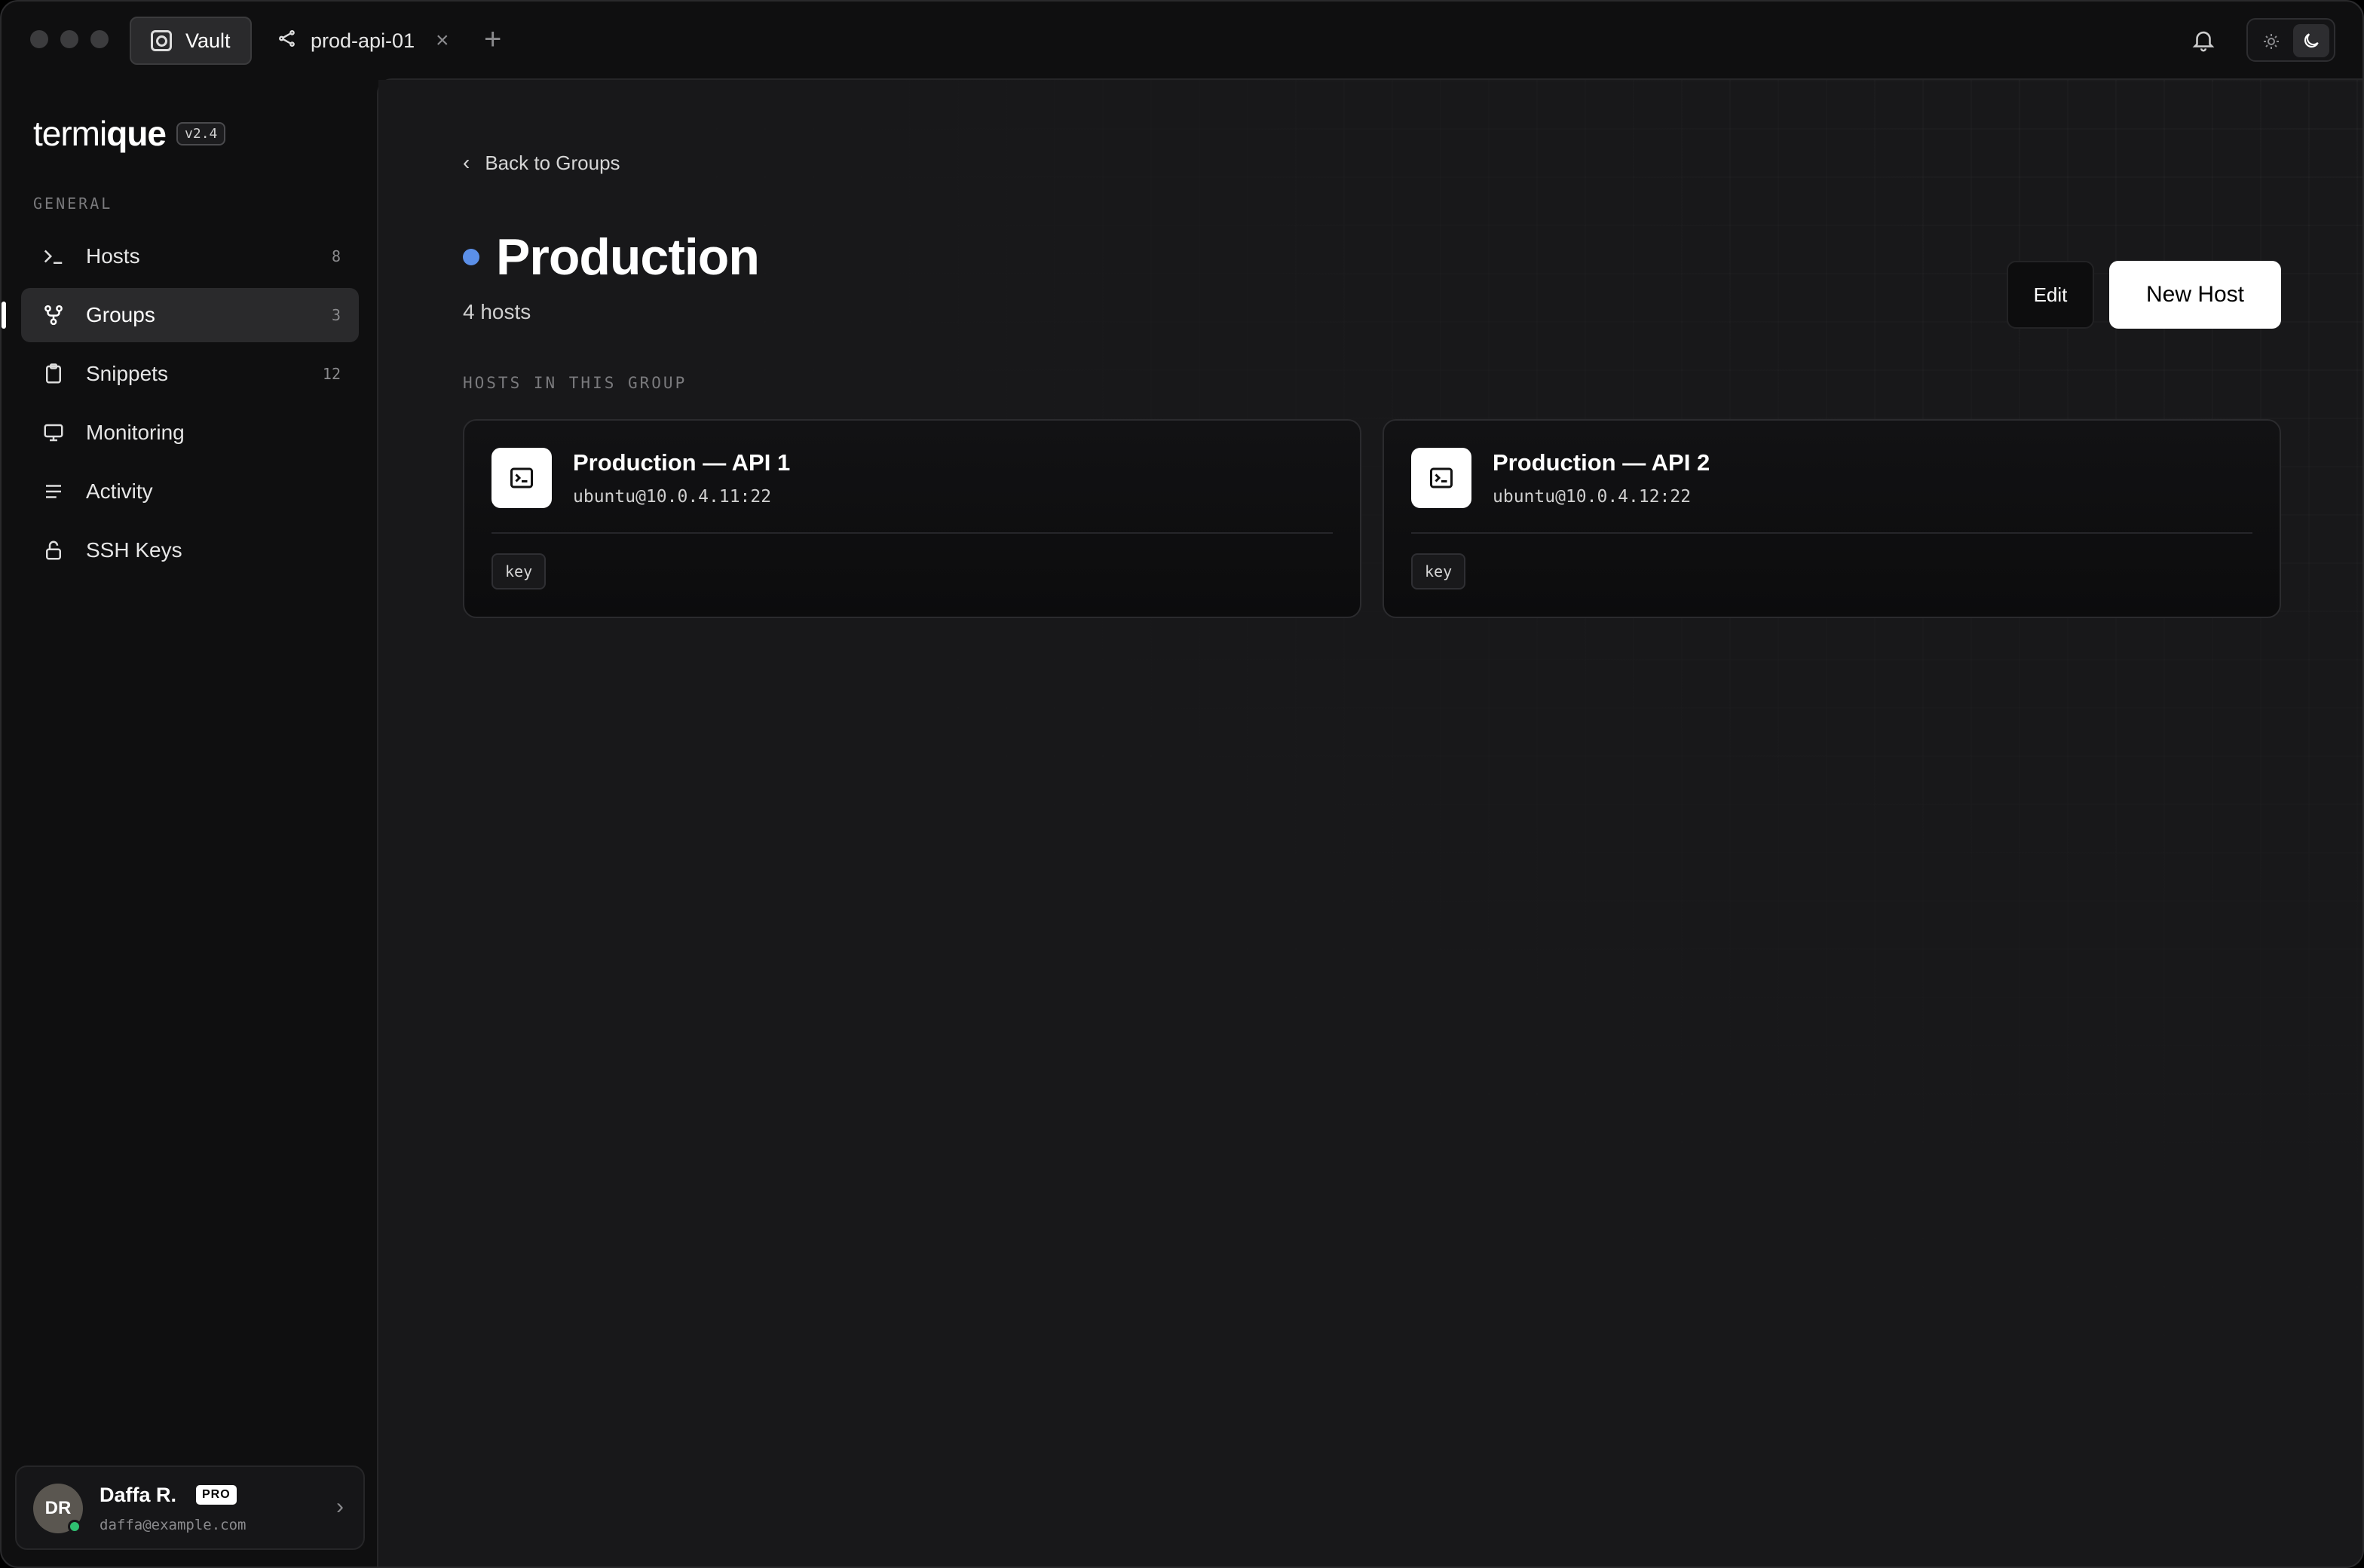  What do you see at coordinates (466, 162) in the screenshot?
I see `chevron-left-icon: ‹` at bounding box center [466, 162].